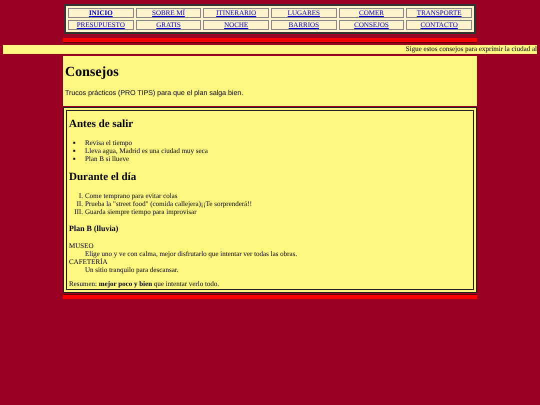  What do you see at coordinates (103, 177) in the screenshot?
I see `section-heading: Durante el día` at bounding box center [103, 177].